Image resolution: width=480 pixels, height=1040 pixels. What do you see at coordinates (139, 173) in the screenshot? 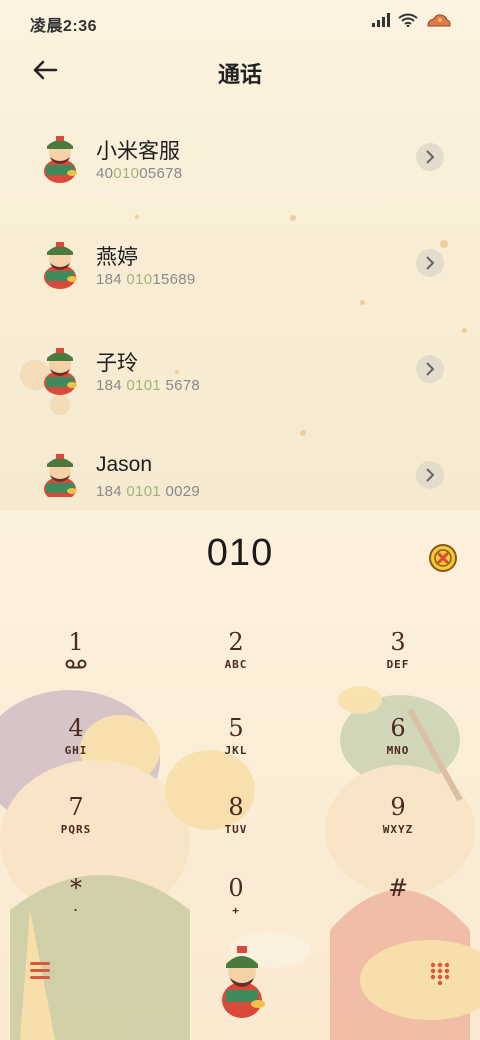
I see `contact-number: 4001005678` at bounding box center [139, 173].